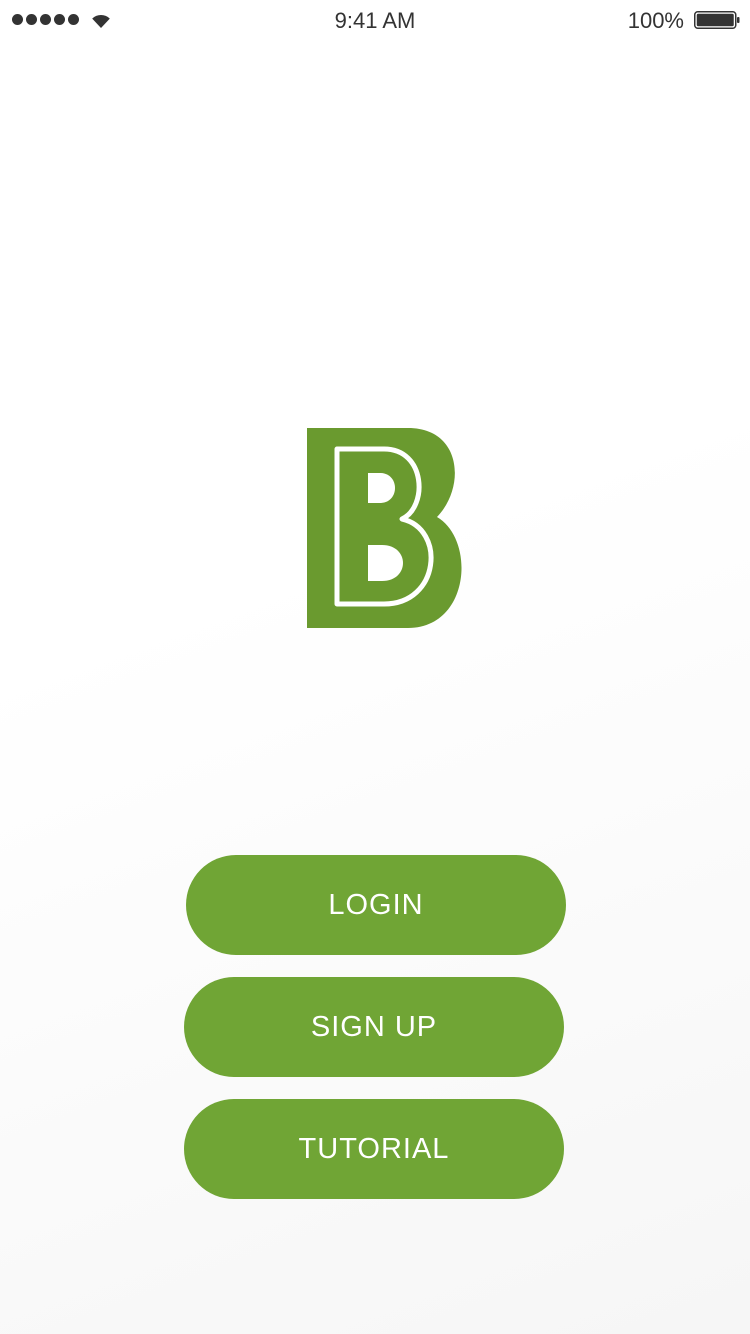 This screenshot has width=750, height=1334. What do you see at coordinates (655, 20) in the screenshot?
I see `battery-percent: 100%` at bounding box center [655, 20].